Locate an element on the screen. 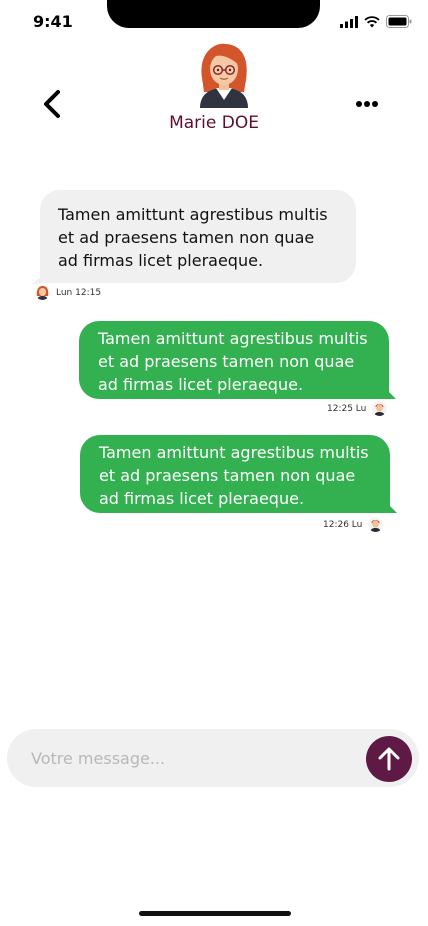  chat-header: Marie DOE is located at coordinates (214, 90).